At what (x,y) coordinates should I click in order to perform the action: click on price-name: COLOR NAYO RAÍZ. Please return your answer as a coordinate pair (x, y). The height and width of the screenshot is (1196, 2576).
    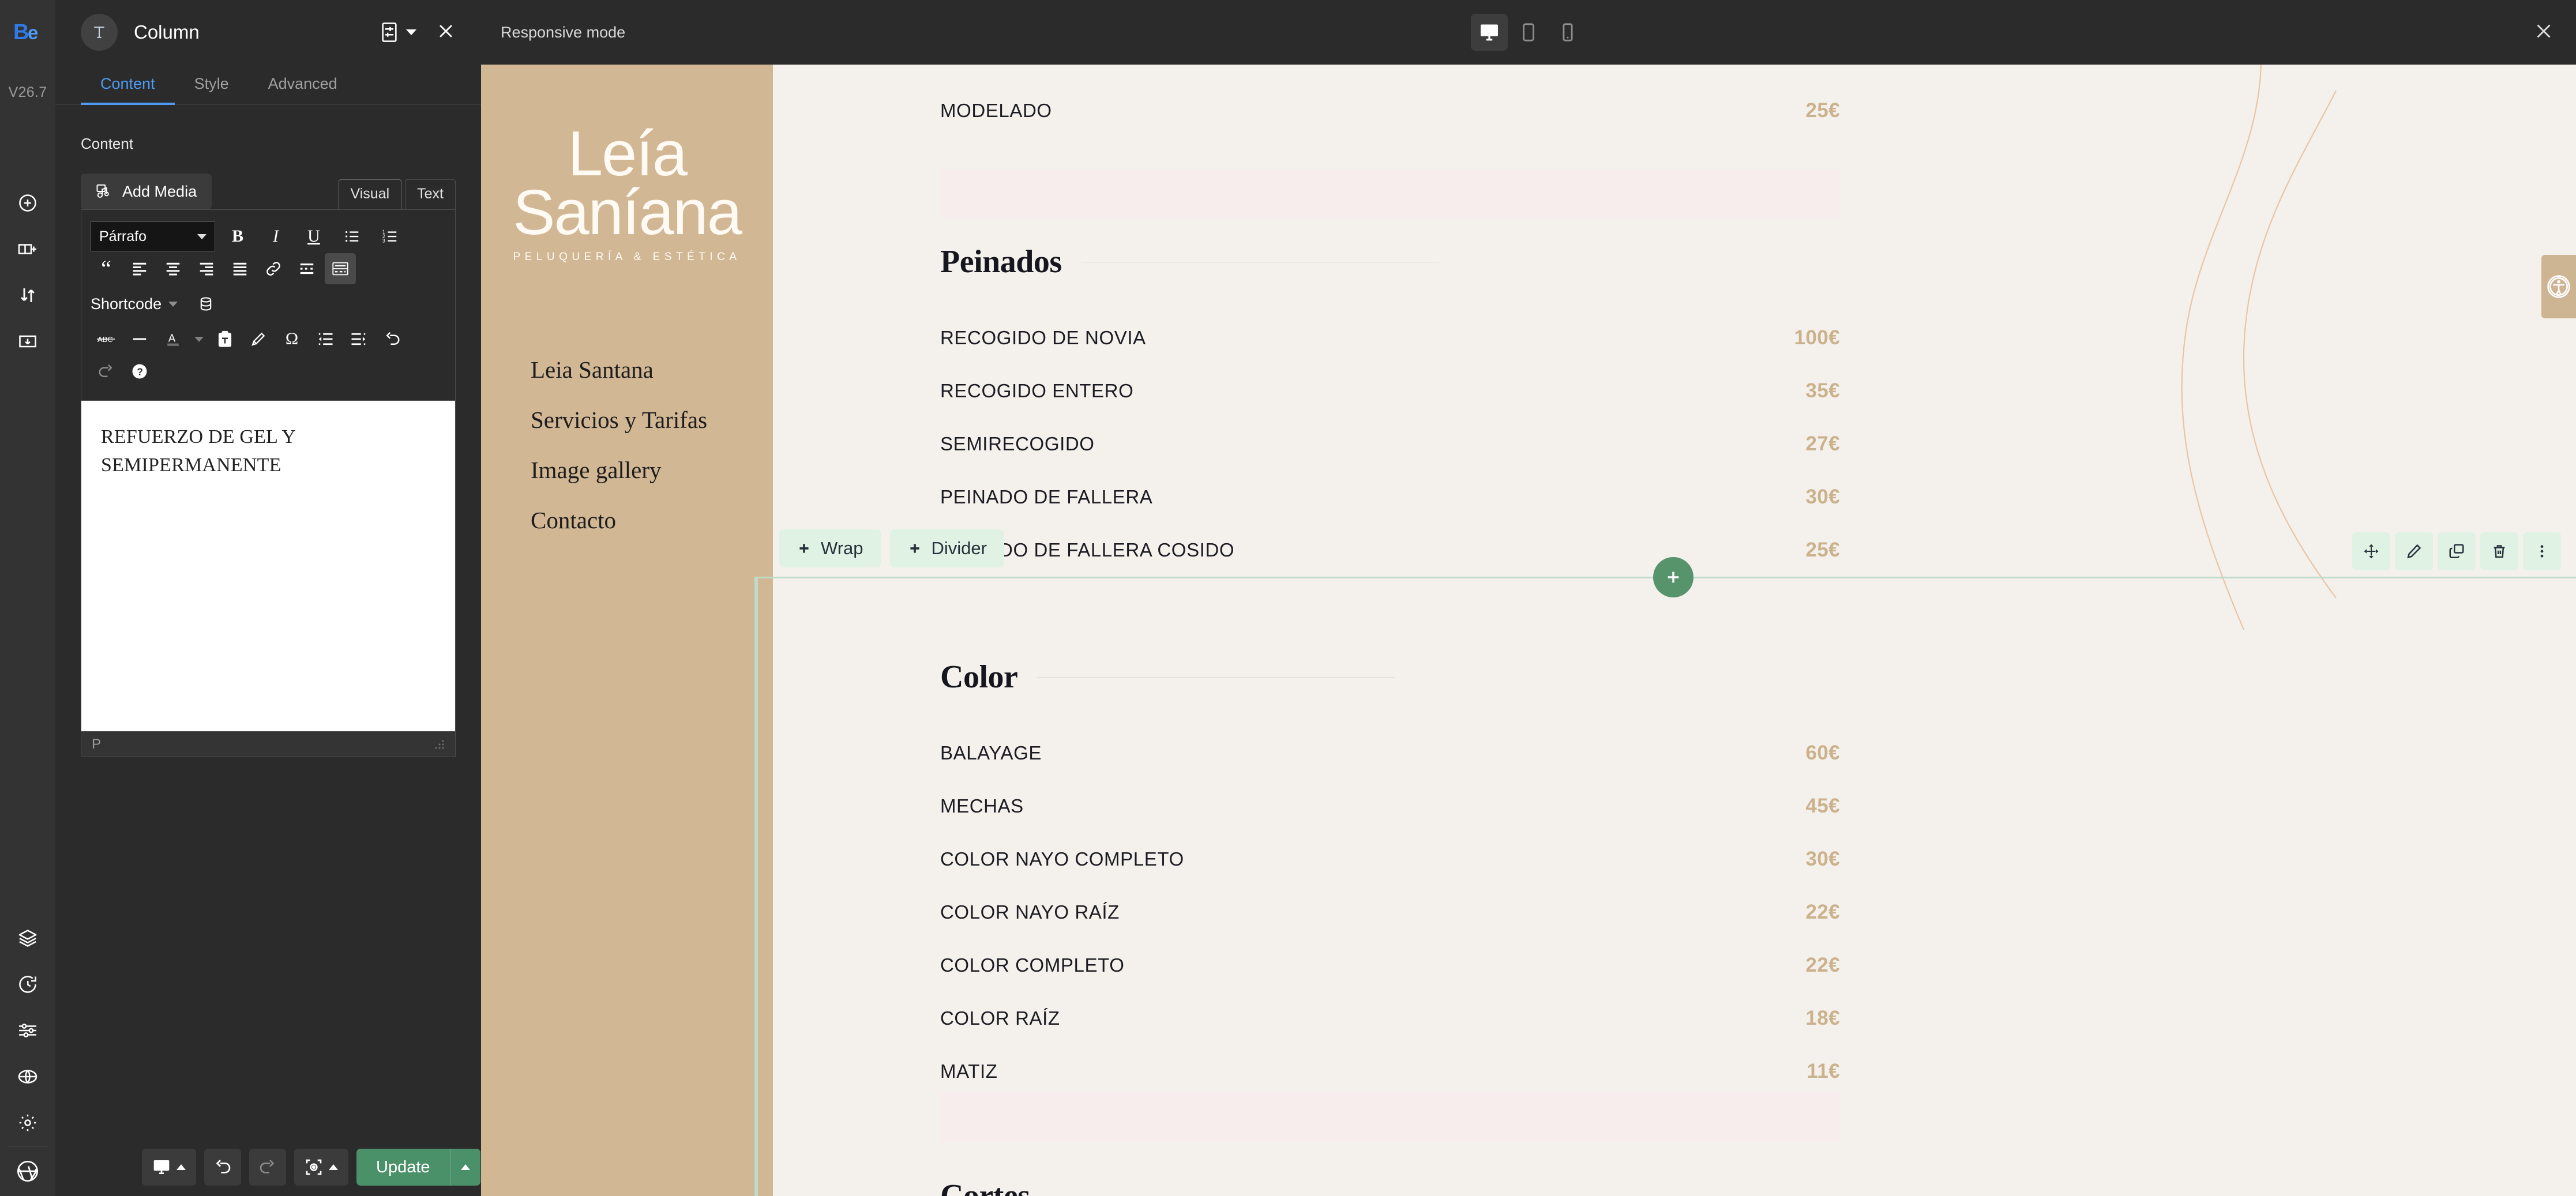
    Looking at the image, I should click on (1030, 912).